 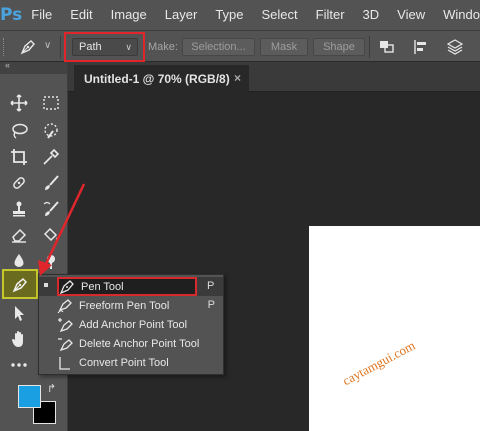 What do you see at coordinates (455, 47) in the screenshot?
I see `path-arrangement-icon` at bounding box center [455, 47].